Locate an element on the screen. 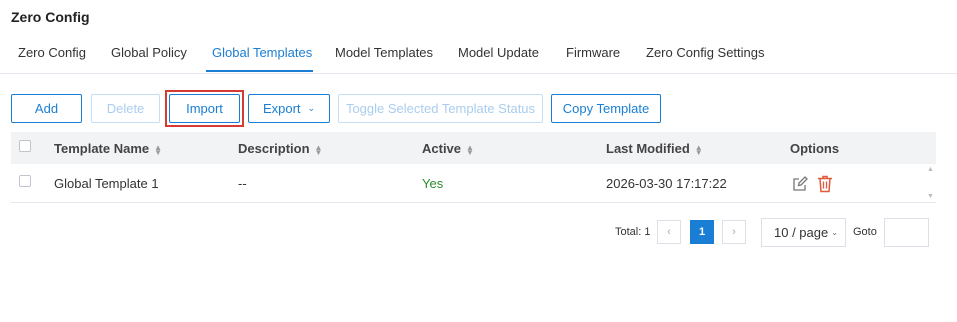 The image size is (957, 322). copy-template-button: Copy Template is located at coordinates (606, 108).